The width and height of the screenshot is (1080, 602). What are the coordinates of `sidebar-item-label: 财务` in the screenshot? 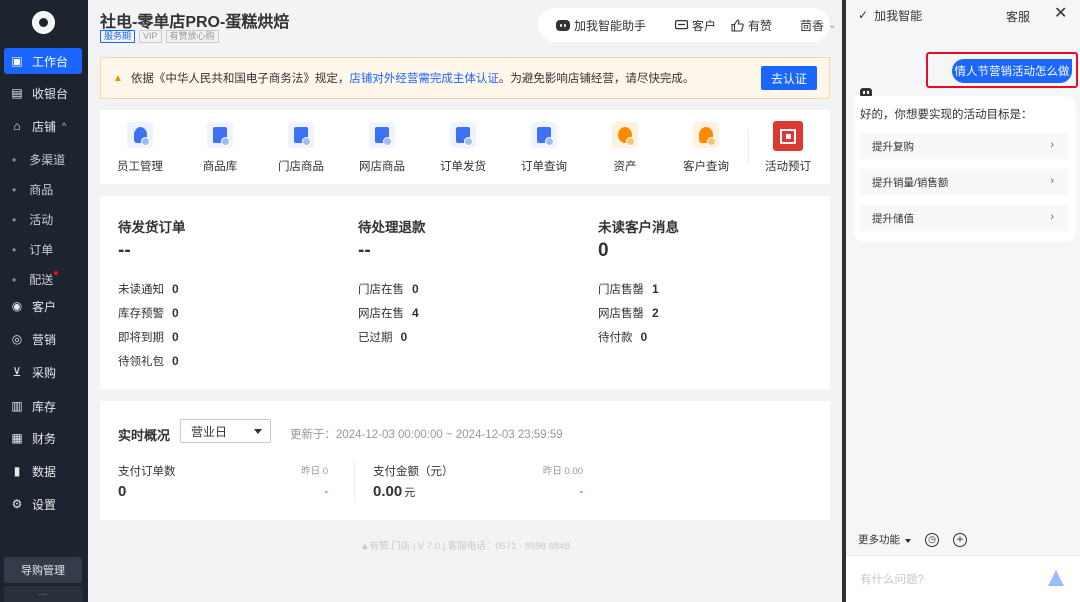 It's located at (44, 438).